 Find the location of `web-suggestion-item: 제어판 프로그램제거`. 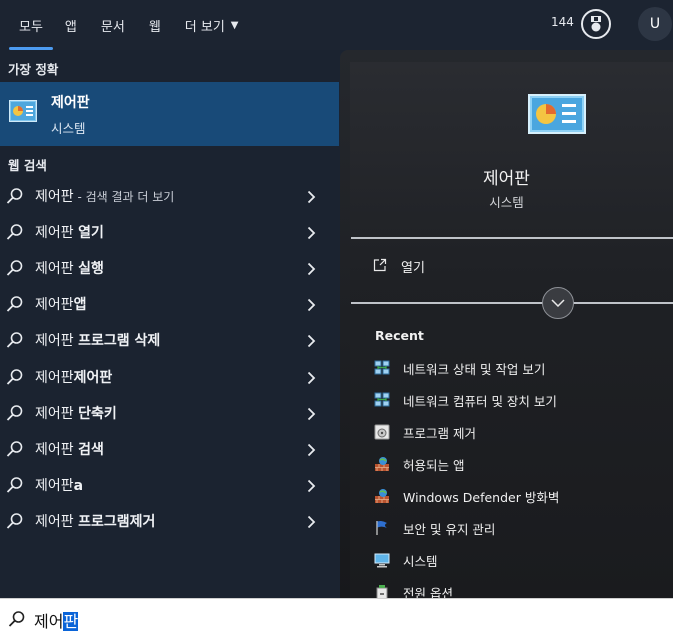

web-suggestion-item: 제어판 프로그램제거 is located at coordinates (169, 521).